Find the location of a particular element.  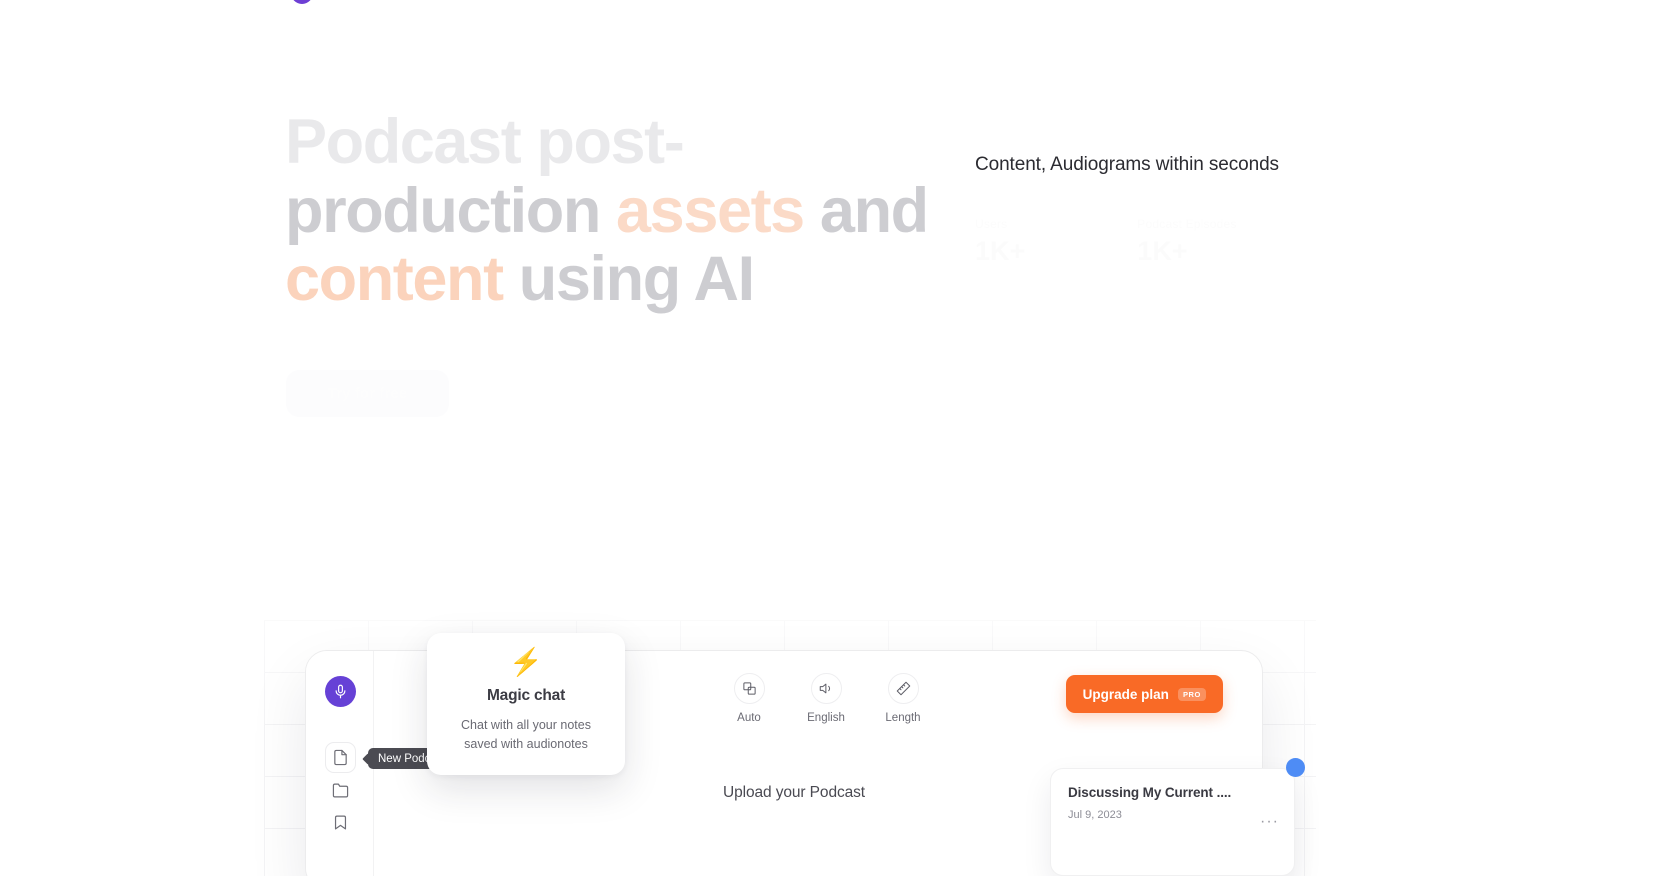

speaker-icon is located at coordinates (826, 688).